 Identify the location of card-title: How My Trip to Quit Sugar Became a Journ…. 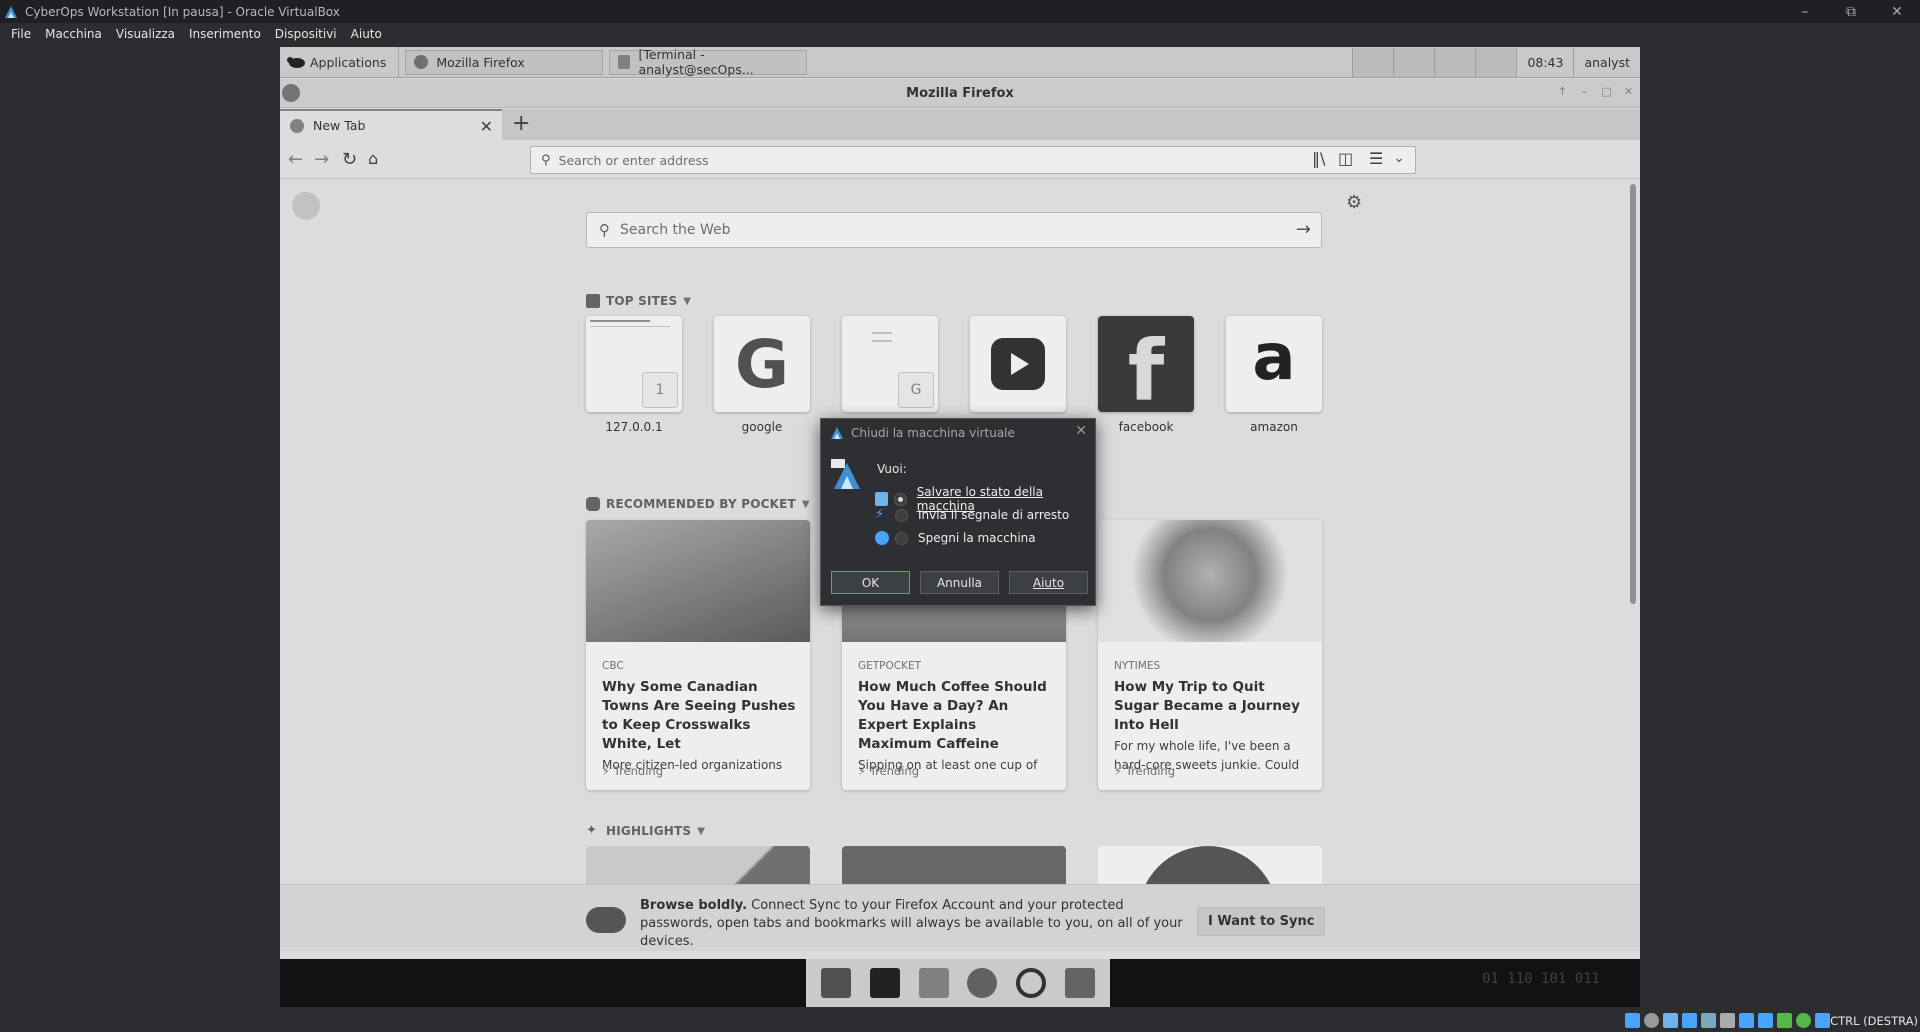
(1207, 706).